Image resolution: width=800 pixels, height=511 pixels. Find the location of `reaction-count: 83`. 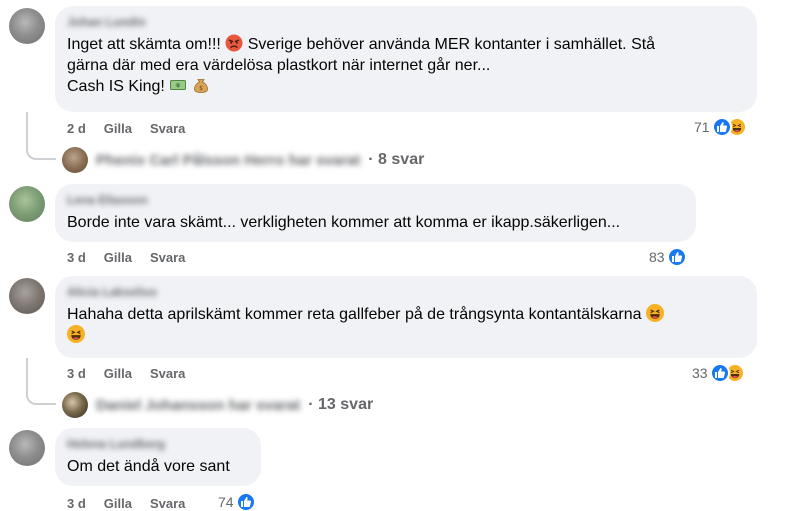

reaction-count: 83 is located at coordinates (657, 257).